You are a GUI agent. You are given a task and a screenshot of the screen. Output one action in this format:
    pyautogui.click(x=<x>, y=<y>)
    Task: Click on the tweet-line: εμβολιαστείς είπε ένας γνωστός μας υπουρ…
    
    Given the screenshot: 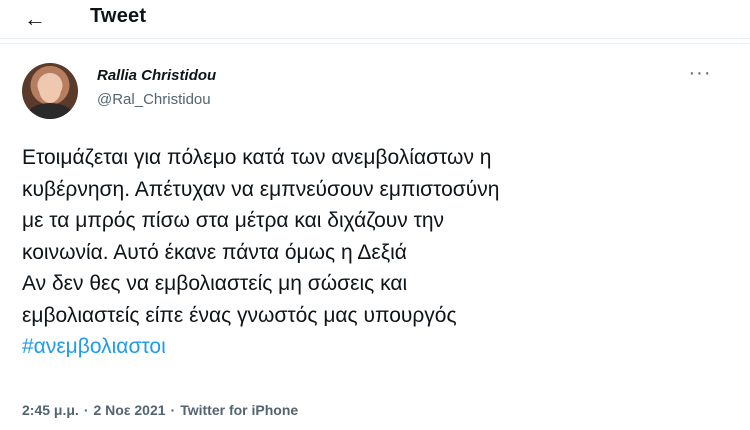 What is the action you would take?
    pyautogui.click(x=239, y=315)
    